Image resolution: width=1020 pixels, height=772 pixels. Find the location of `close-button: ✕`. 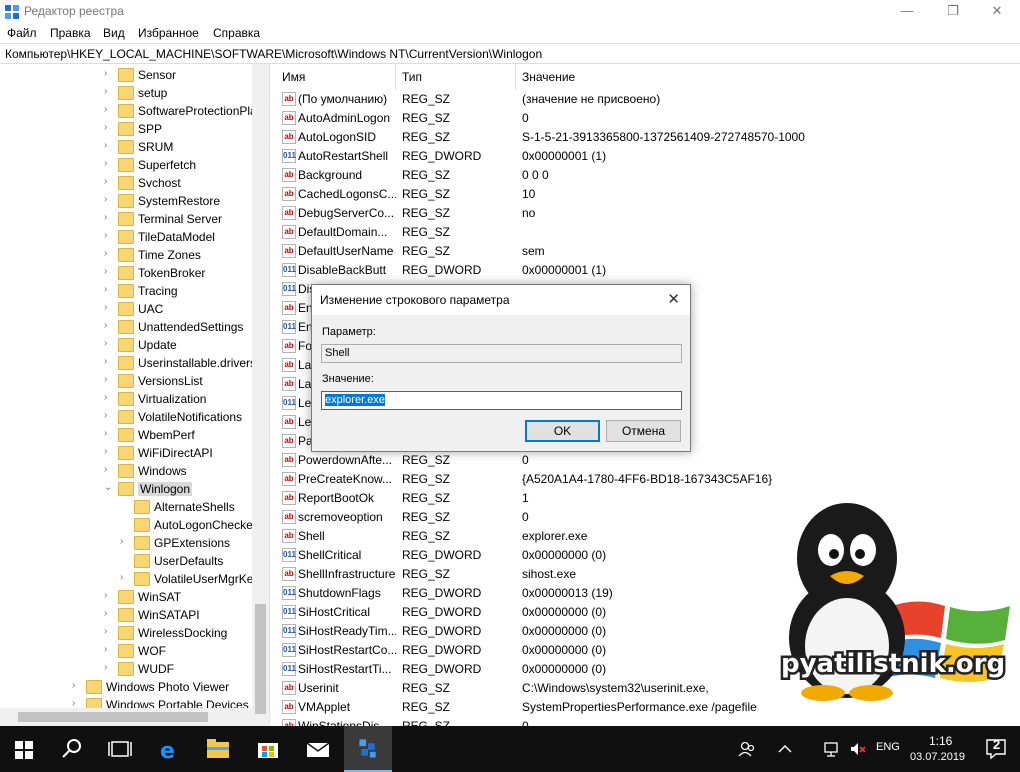

close-button: ✕ is located at coordinates (997, 12).